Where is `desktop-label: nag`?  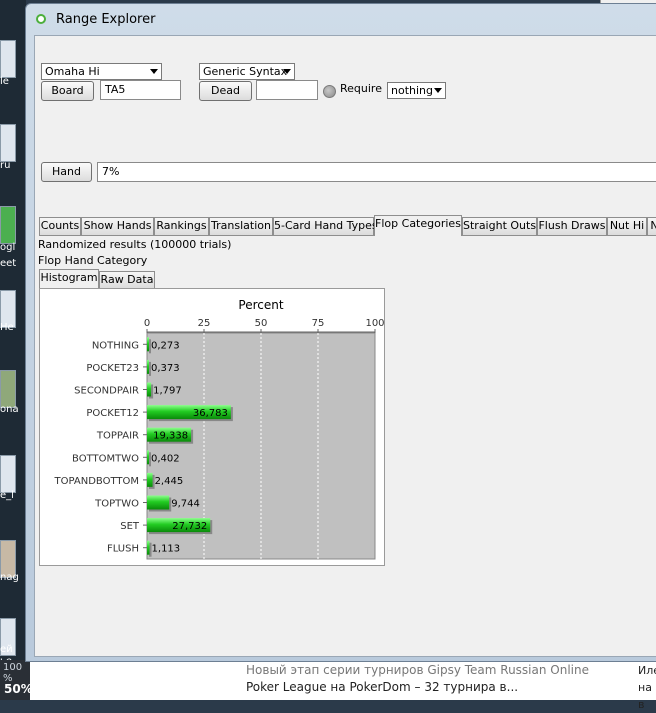
desktop-label: nag is located at coordinates (9, 577).